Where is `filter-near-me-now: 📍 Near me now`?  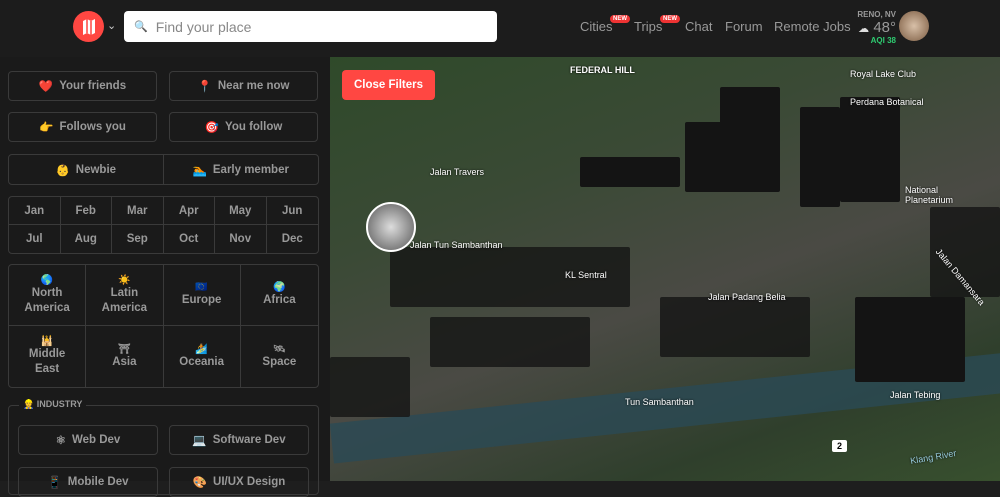
filter-near-me-now: 📍 Near me now is located at coordinates (243, 86).